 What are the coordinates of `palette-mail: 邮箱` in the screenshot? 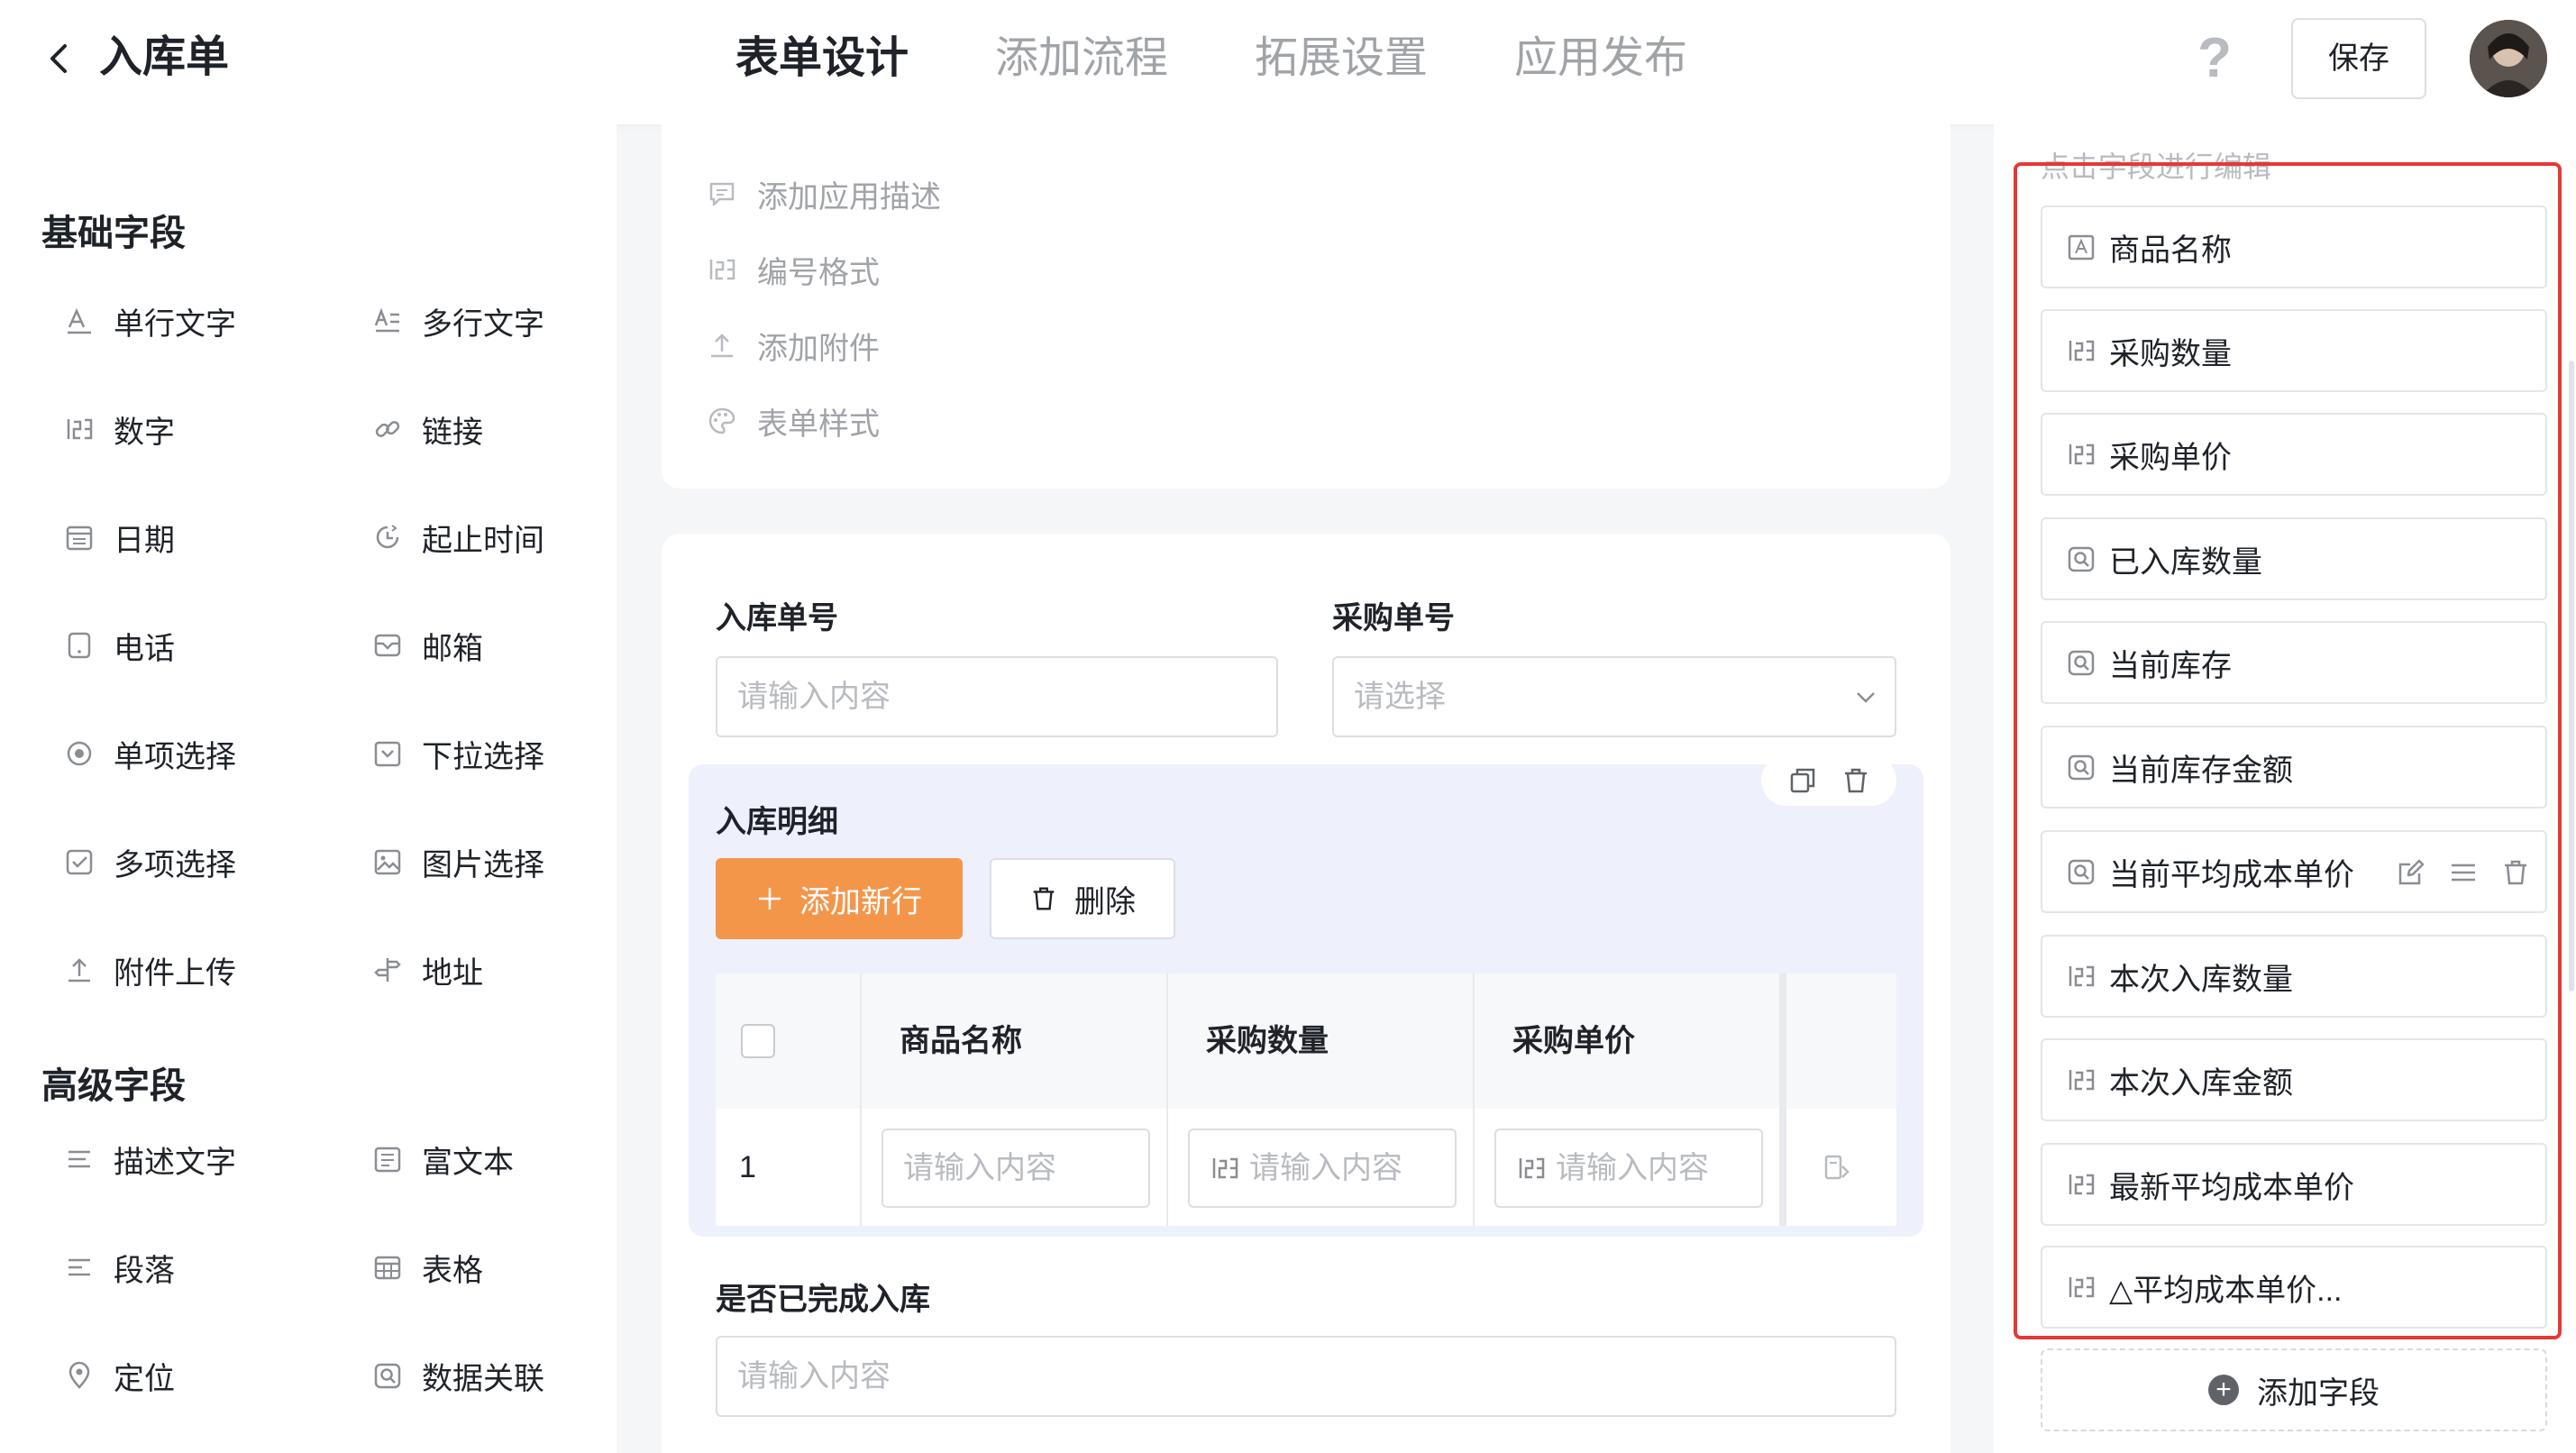 It's located at (427, 645).